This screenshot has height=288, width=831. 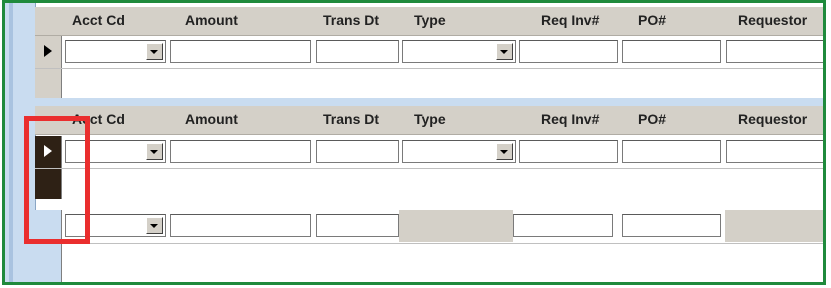 What do you see at coordinates (98, 20) in the screenshot?
I see `header-acct-cd: Acct Cd` at bounding box center [98, 20].